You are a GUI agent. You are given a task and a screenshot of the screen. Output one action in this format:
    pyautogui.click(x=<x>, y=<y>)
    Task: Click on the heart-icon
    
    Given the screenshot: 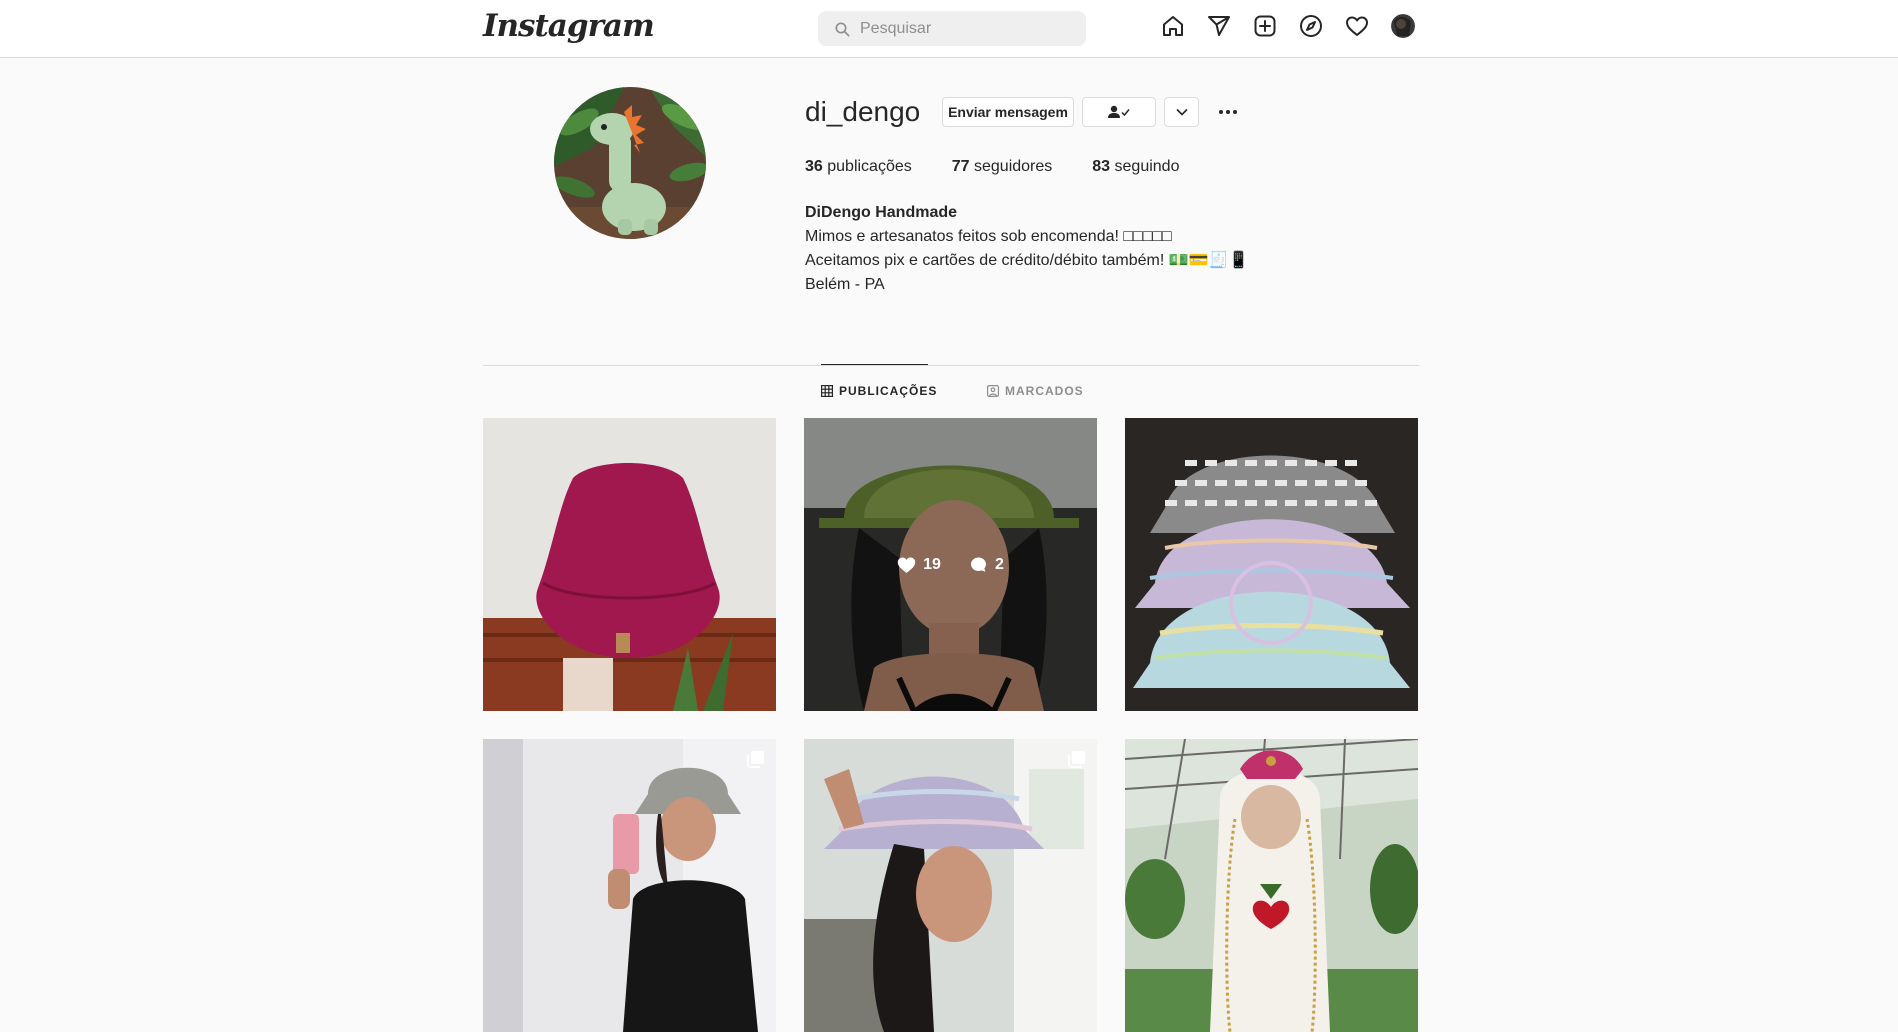 What is the action you would take?
    pyautogui.click(x=906, y=564)
    